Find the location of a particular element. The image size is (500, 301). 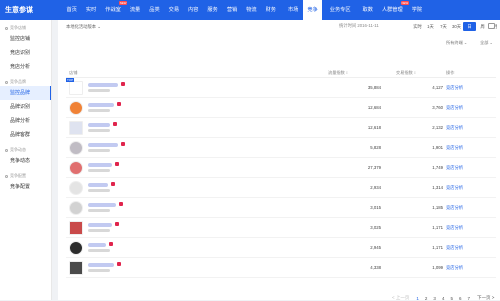

flow-index: 3,025 is located at coordinates (375, 227).